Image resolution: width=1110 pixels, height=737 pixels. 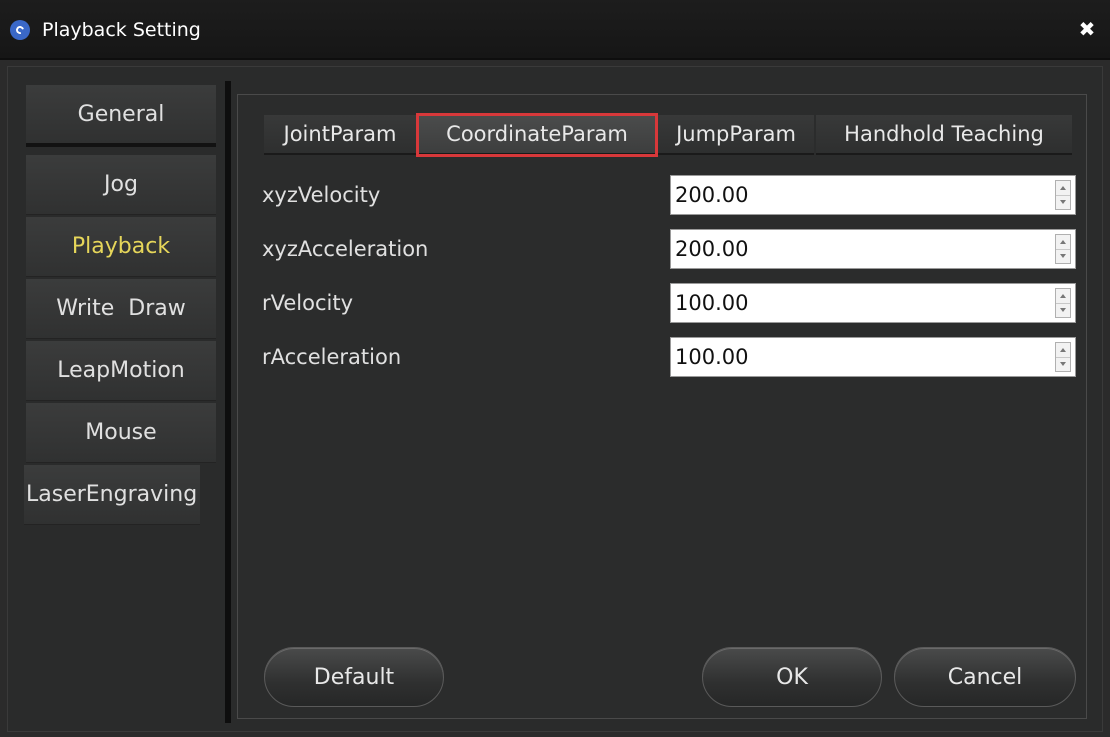 I want to click on rvelocity-spinbox, so click(x=873, y=303).